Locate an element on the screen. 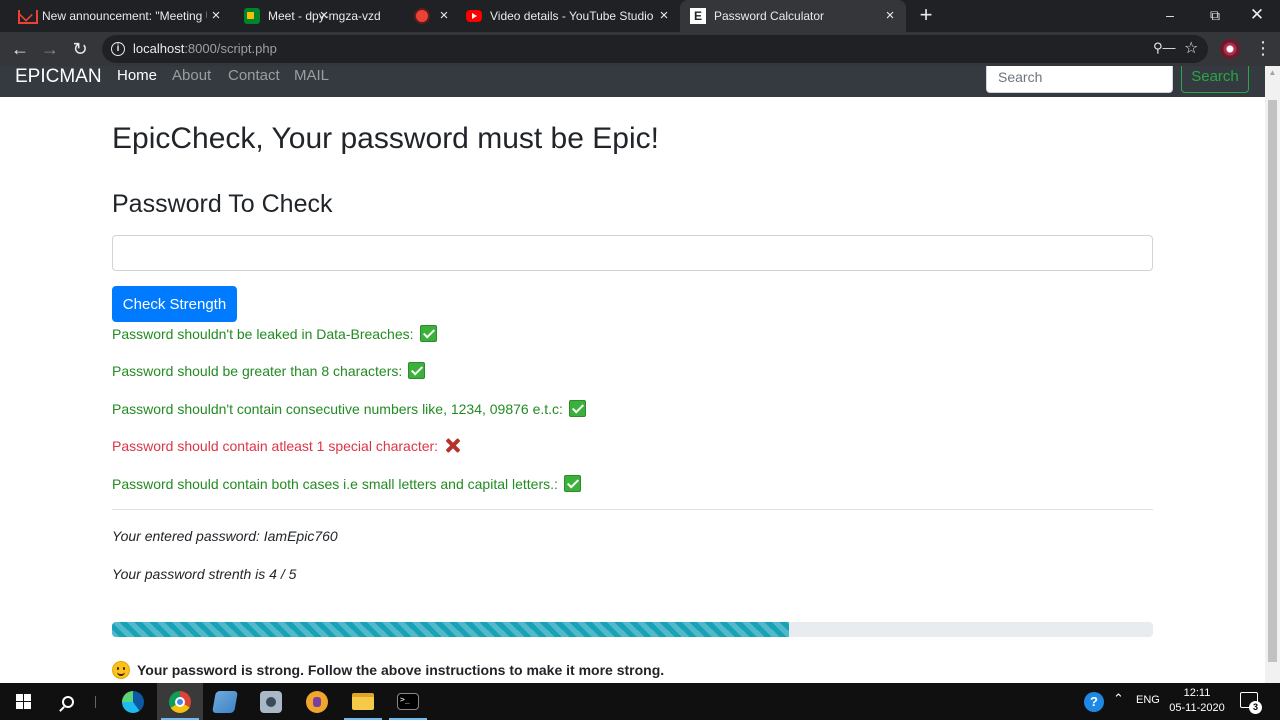 The height and width of the screenshot is (720, 1280). browser-toolbar: ← → ↻ i localhost:8000/script.php is located at coordinates (640, 49).